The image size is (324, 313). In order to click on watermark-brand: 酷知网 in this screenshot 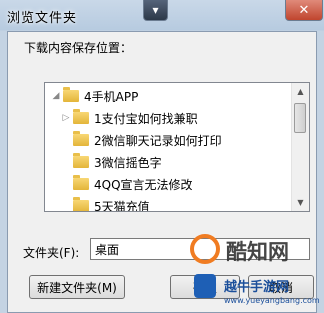, I will do `click(257, 252)`.